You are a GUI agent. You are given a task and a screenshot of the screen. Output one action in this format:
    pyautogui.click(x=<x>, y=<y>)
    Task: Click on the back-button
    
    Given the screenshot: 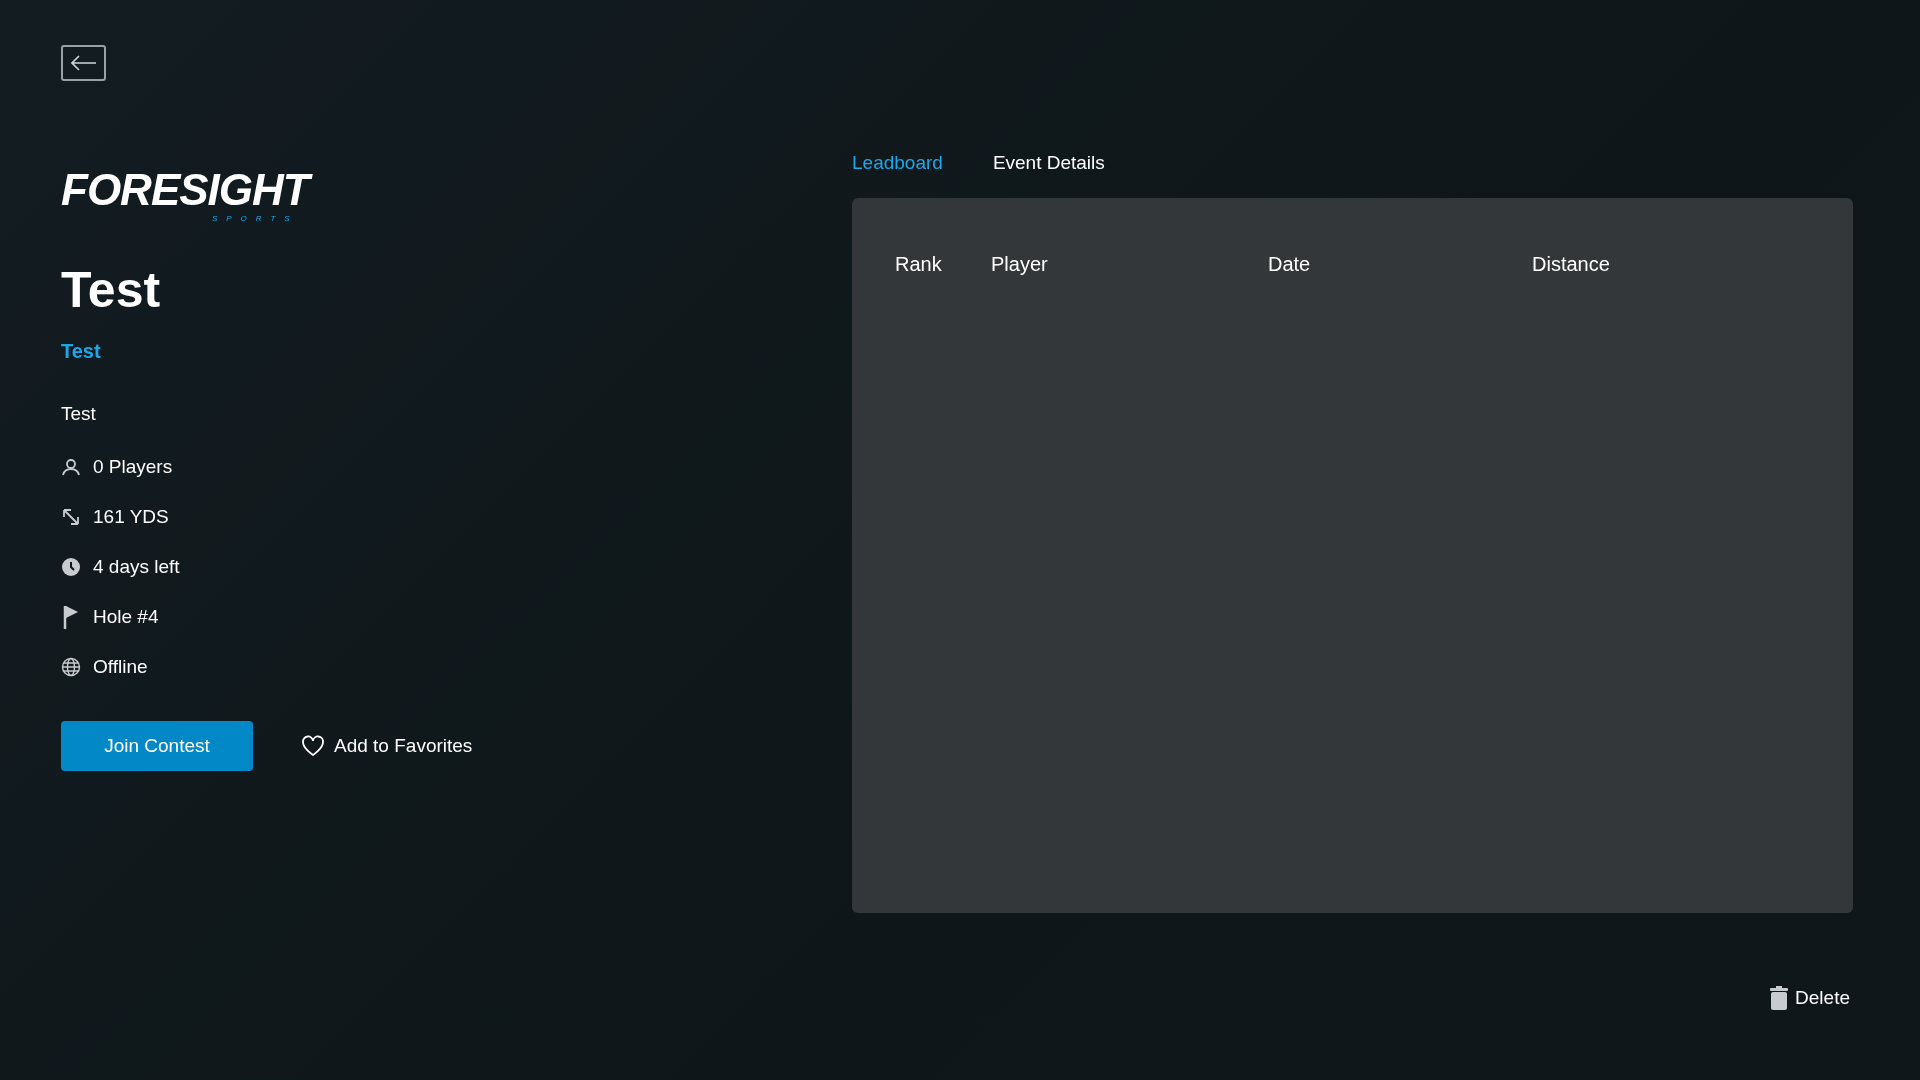 What is the action you would take?
    pyautogui.click(x=83, y=63)
    